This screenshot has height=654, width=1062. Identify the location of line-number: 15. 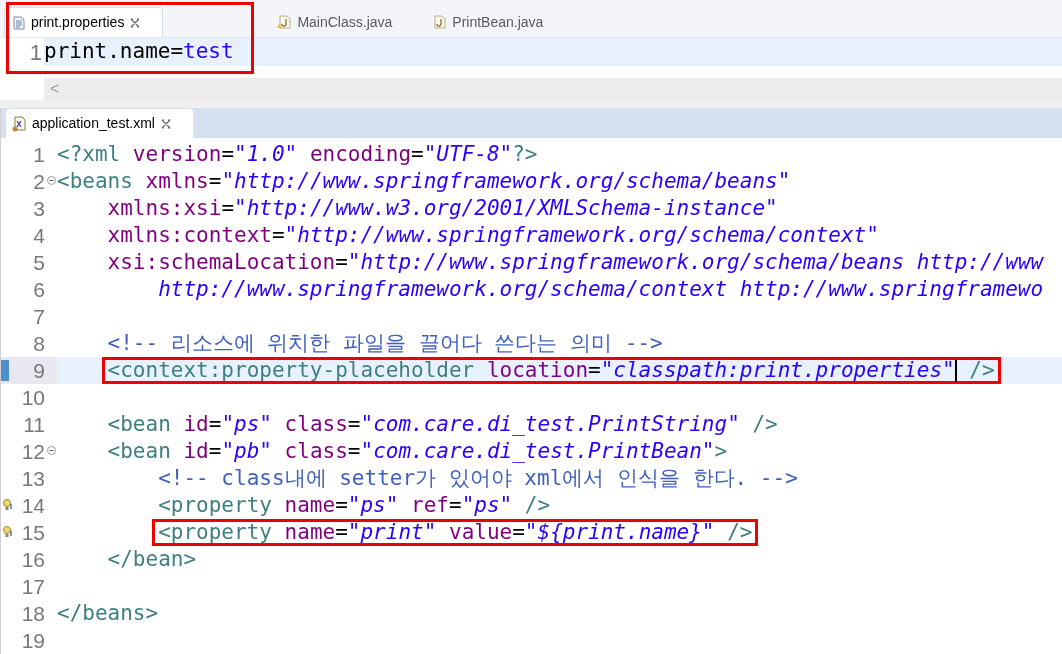
(33, 532).